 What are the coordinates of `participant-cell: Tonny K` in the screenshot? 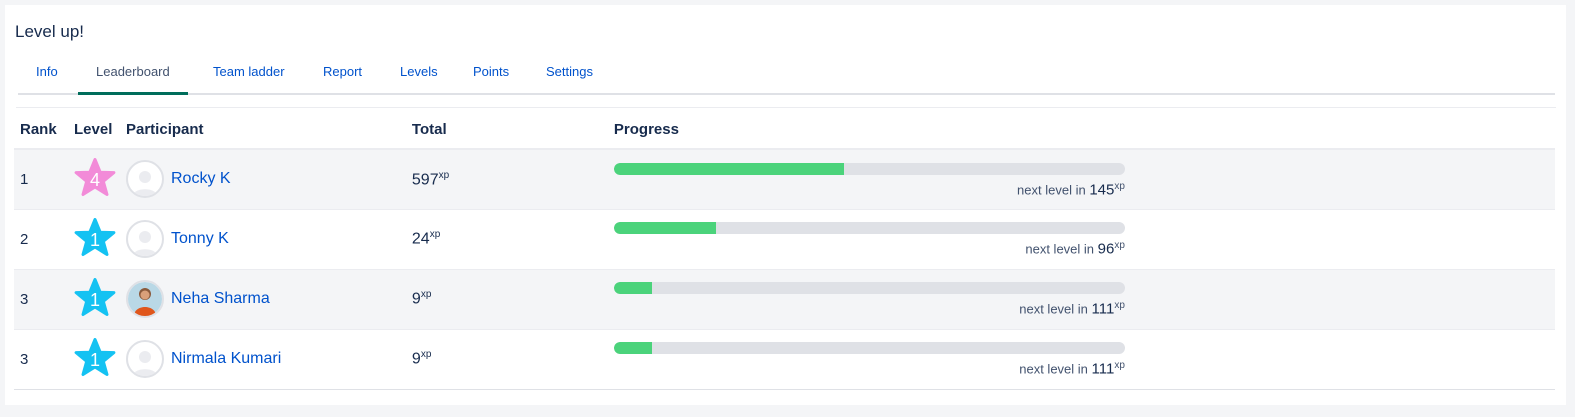 It's located at (269, 239).